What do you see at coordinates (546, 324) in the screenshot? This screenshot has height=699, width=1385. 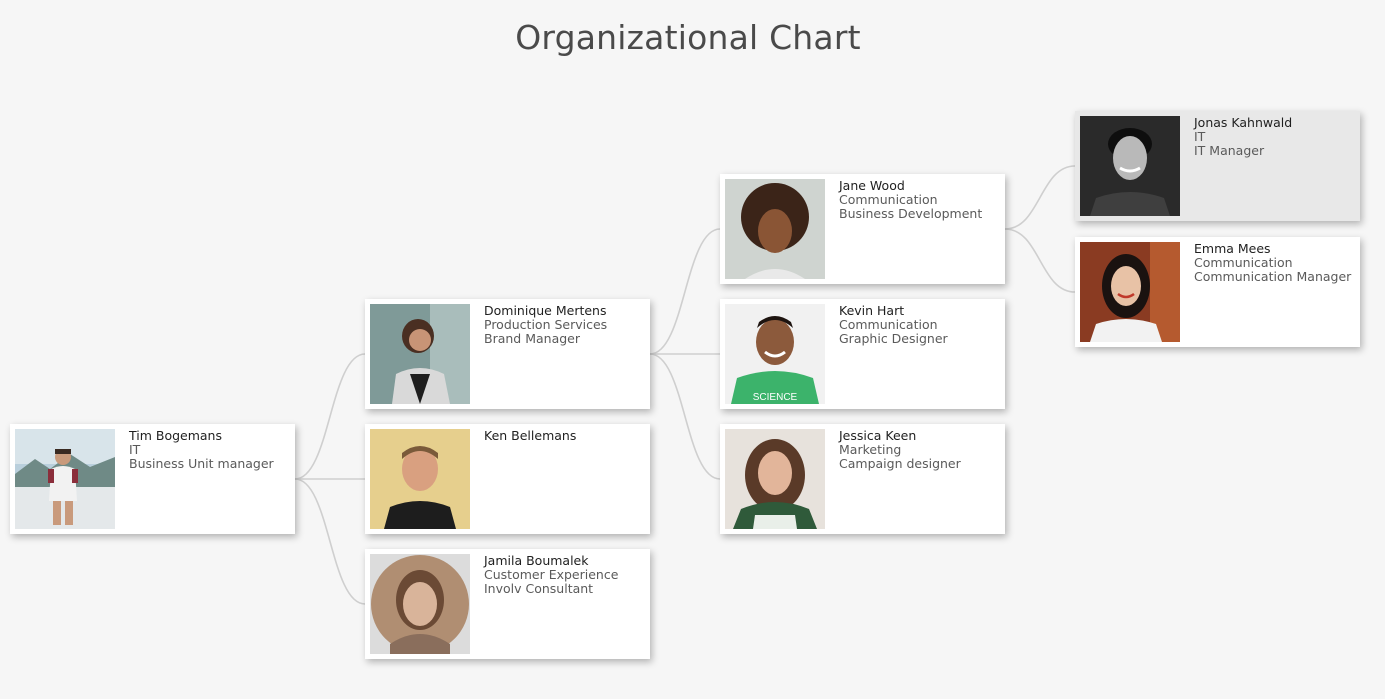 I see `person-department: Production Services` at bounding box center [546, 324].